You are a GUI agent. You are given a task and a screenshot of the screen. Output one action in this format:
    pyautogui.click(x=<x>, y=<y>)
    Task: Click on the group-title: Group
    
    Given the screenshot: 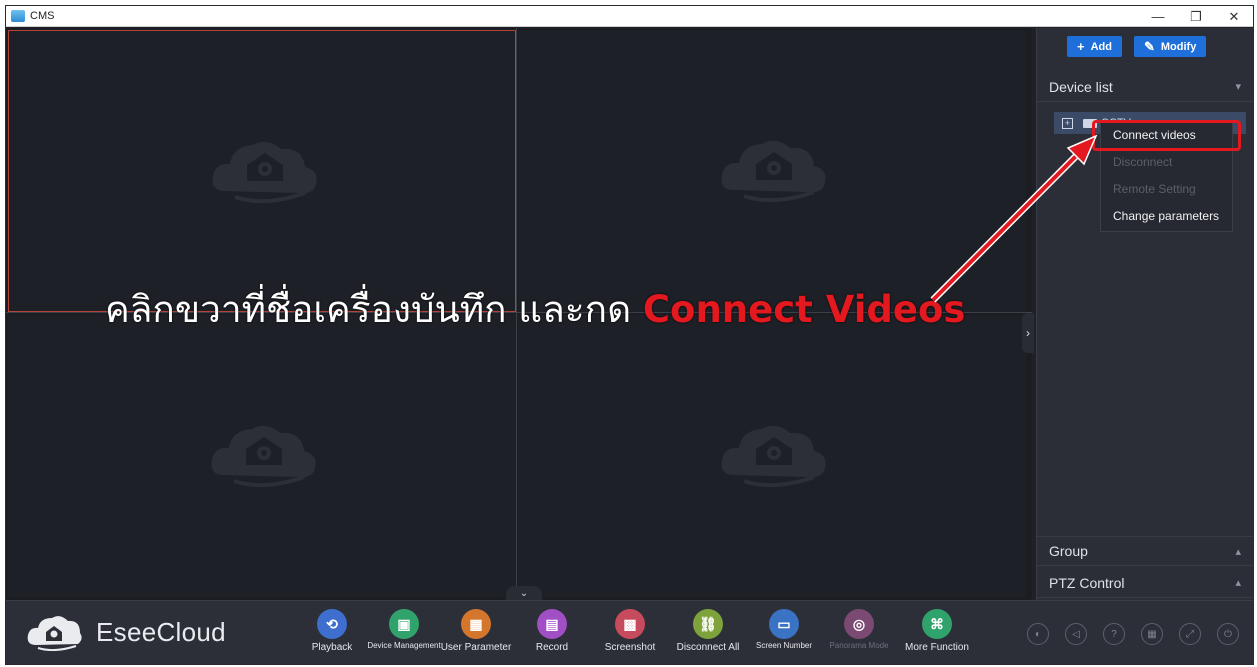 What is the action you would take?
    pyautogui.click(x=1068, y=551)
    